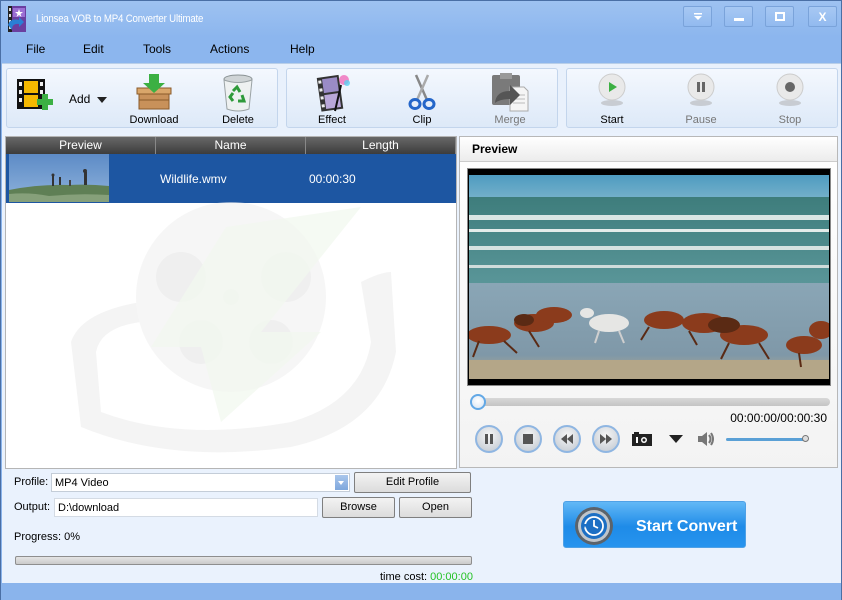 The width and height of the screenshot is (842, 600). I want to click on output-label: Output:, so click(32, 507).